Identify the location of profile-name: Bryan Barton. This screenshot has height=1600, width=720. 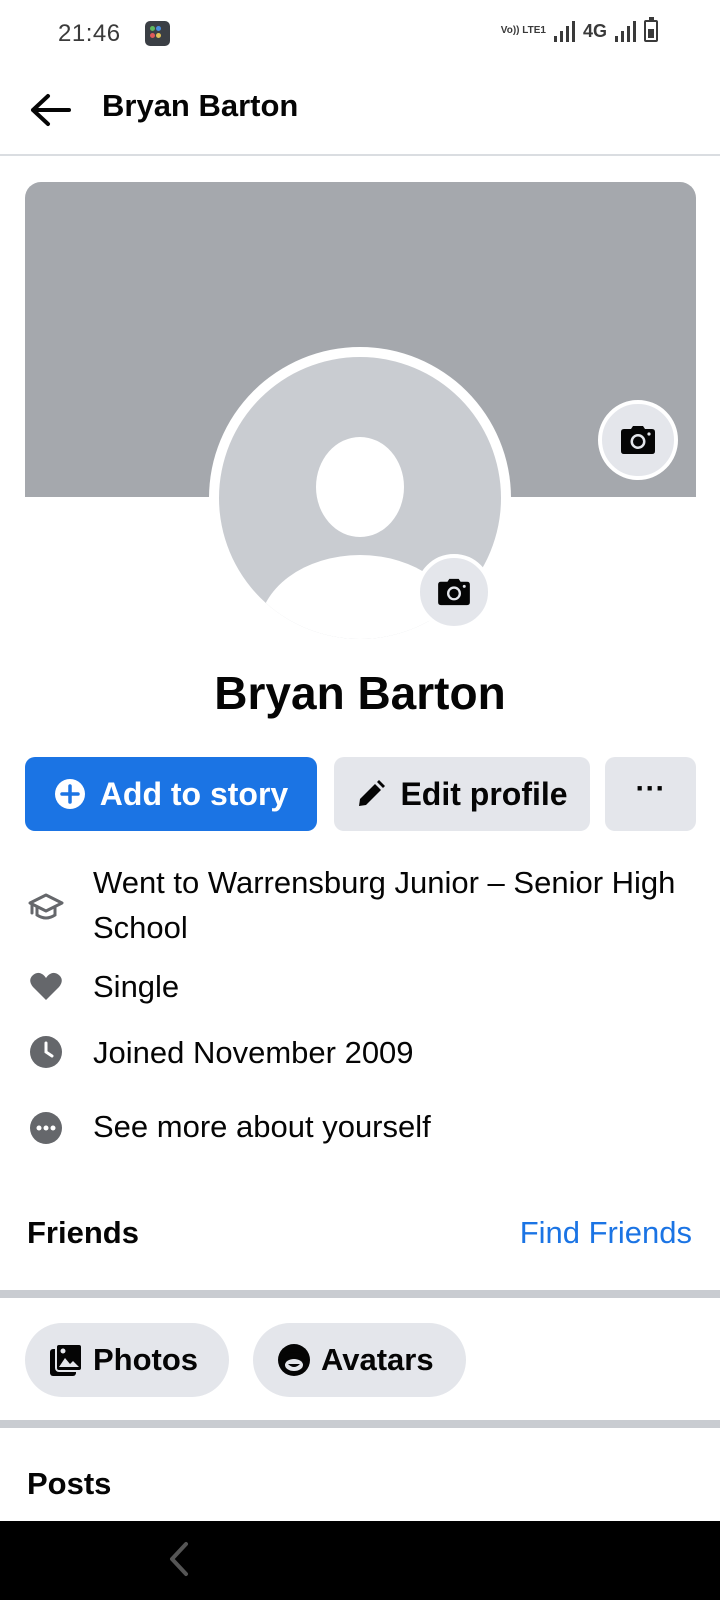
(360, 693).